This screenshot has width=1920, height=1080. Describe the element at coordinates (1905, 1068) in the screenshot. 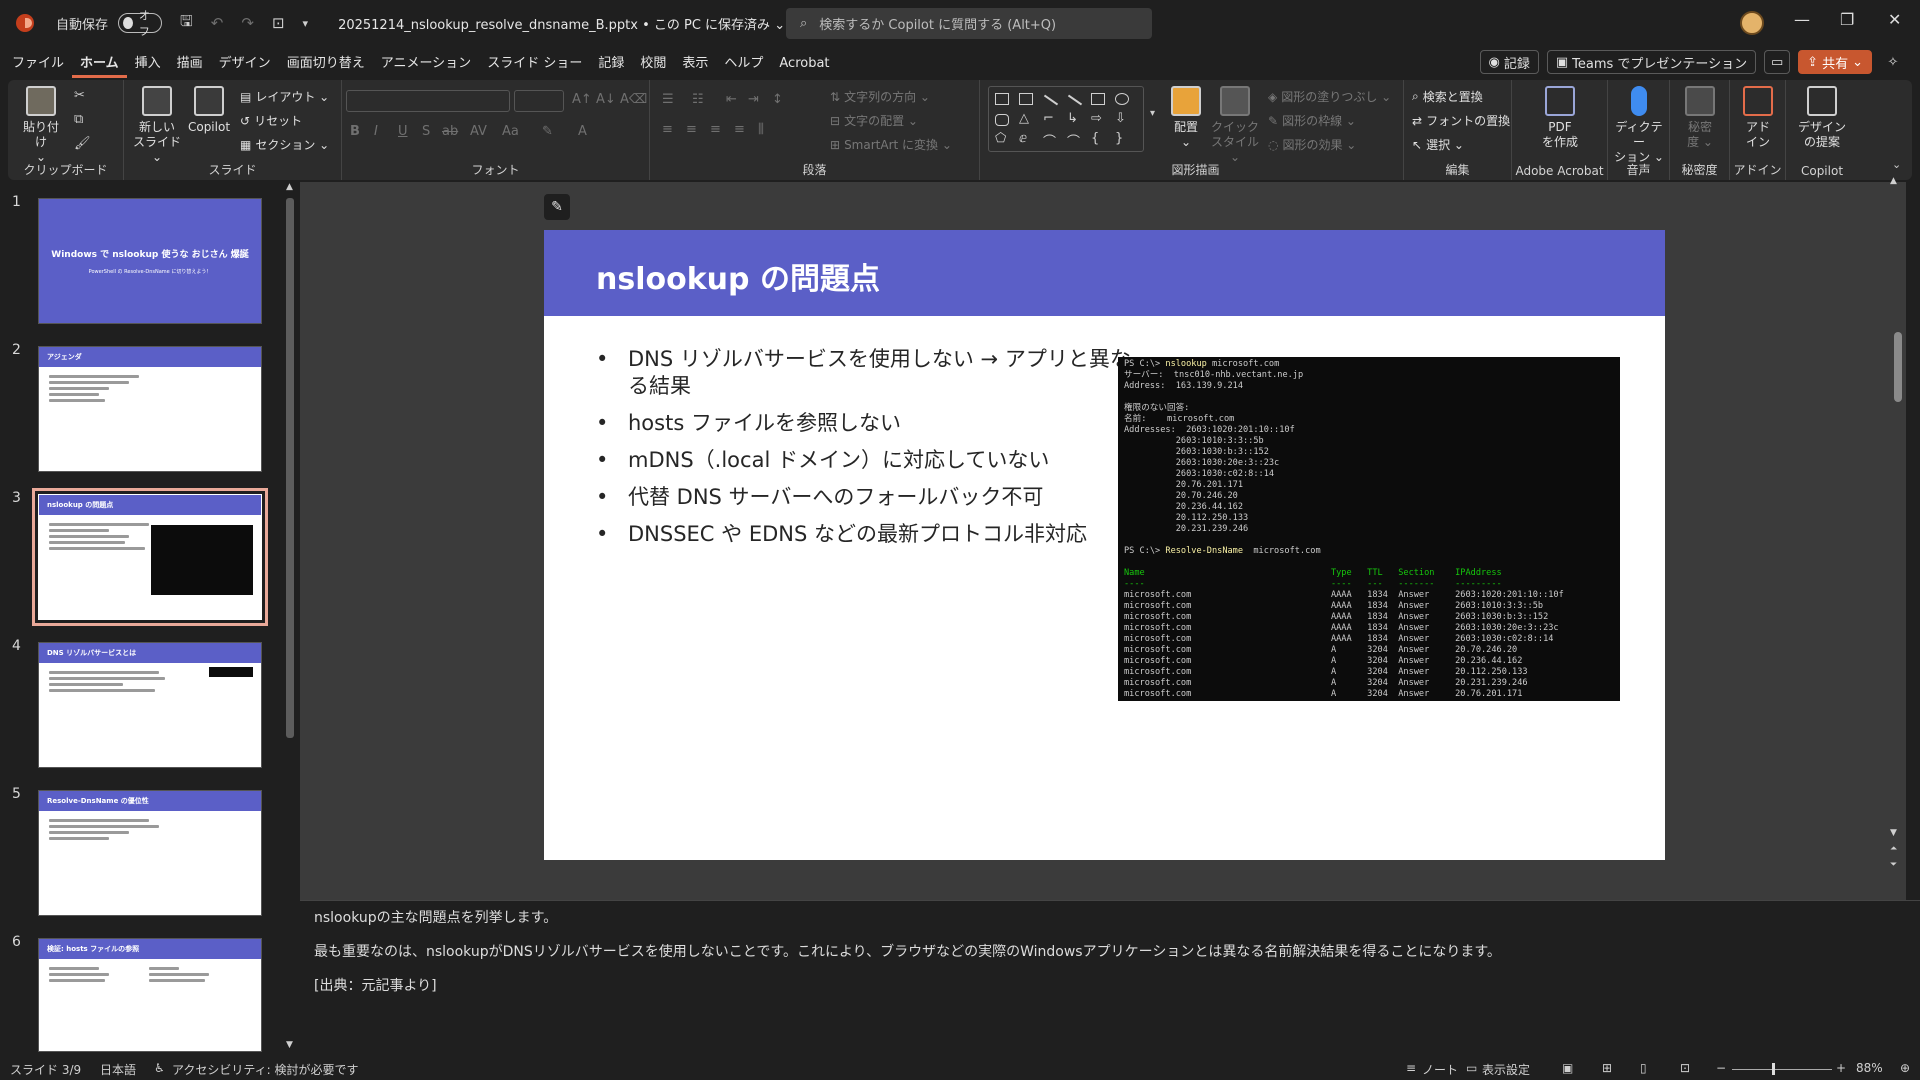

I see `fit-to-window-icon: ⊕` at that location.